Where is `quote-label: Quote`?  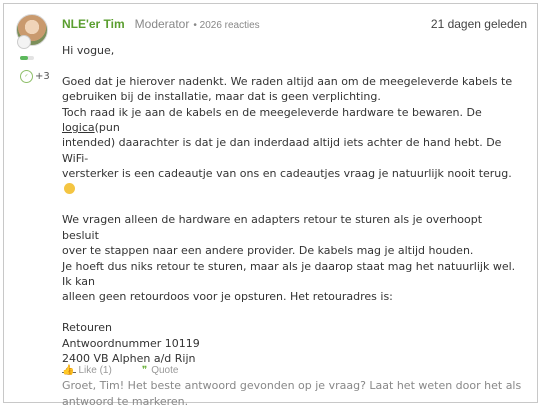 quote-label: Quote is located at coordinates (165, 370).